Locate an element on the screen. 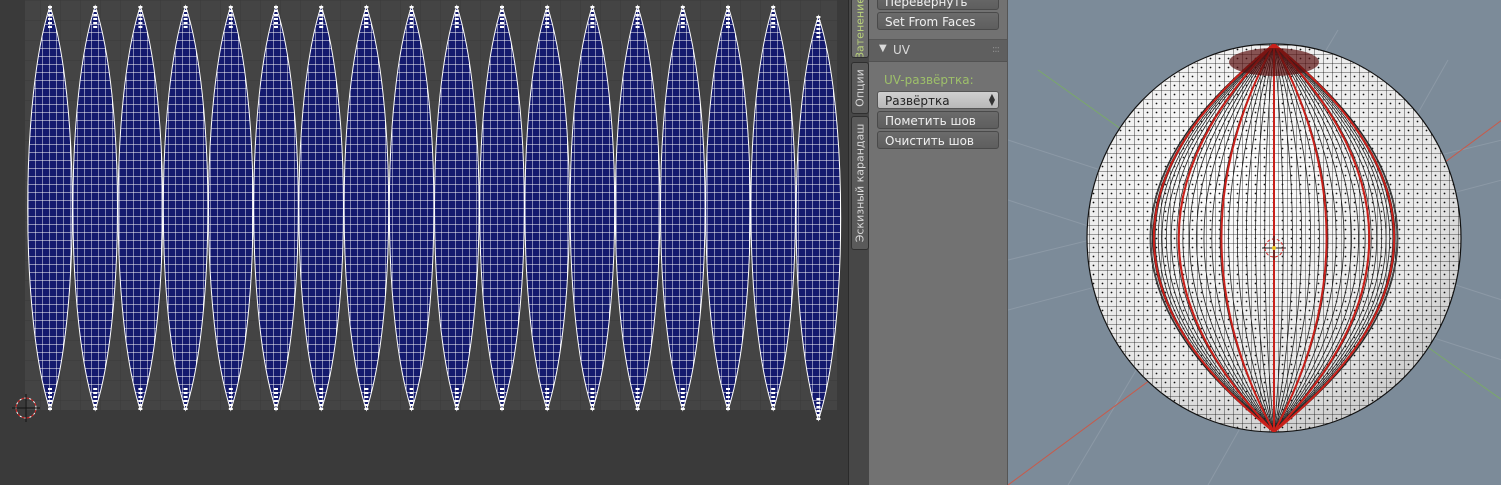 Image resolution: width=1501 pixels, height=485 pixels. unwrap-dropdown: Развёртка ▲ ▼ is located at coordinates (938, 100).